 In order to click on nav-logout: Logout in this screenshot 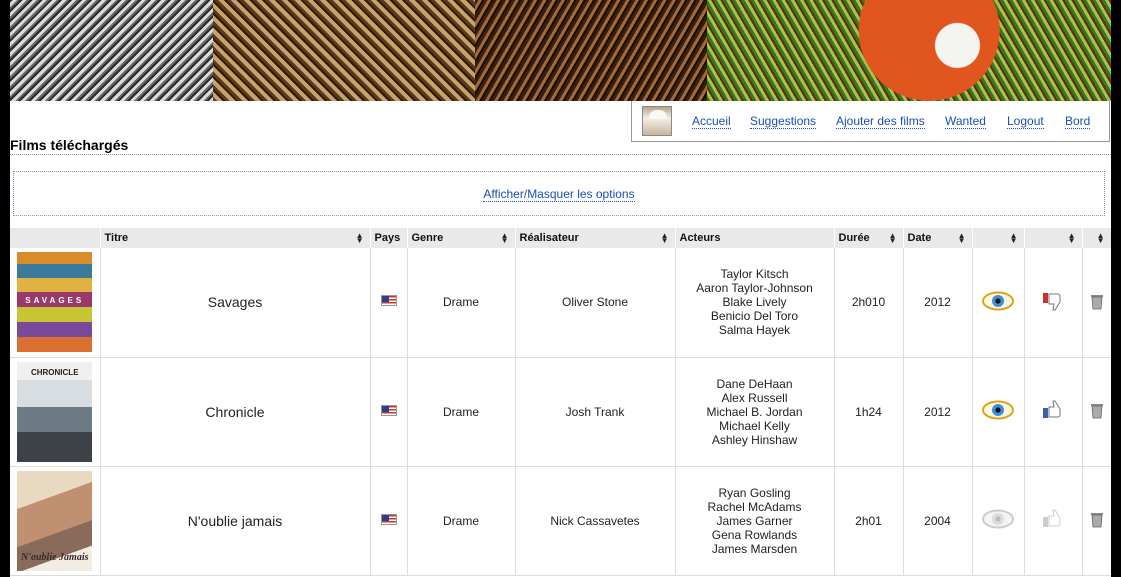, I will do `click(1025, 121)`.